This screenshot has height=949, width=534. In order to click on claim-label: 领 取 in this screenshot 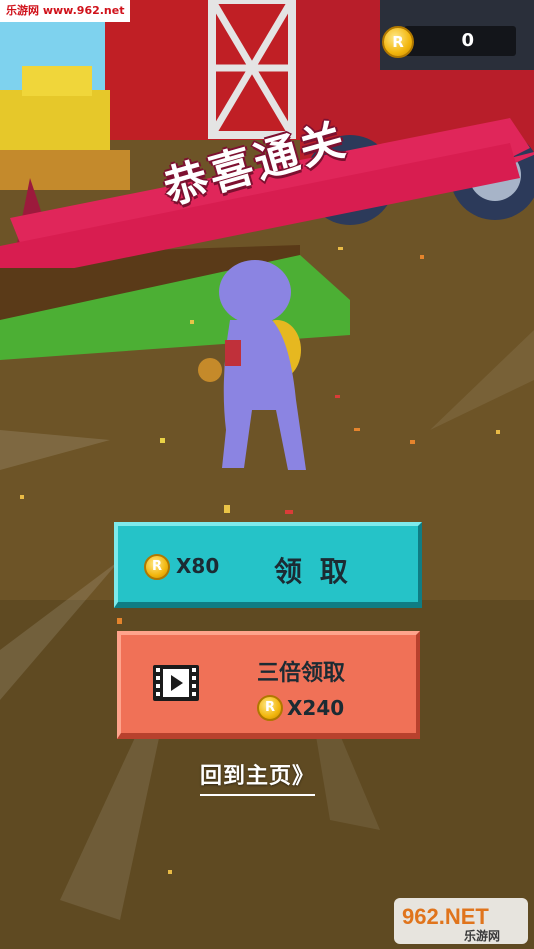, I will do `click(313, 571)`.